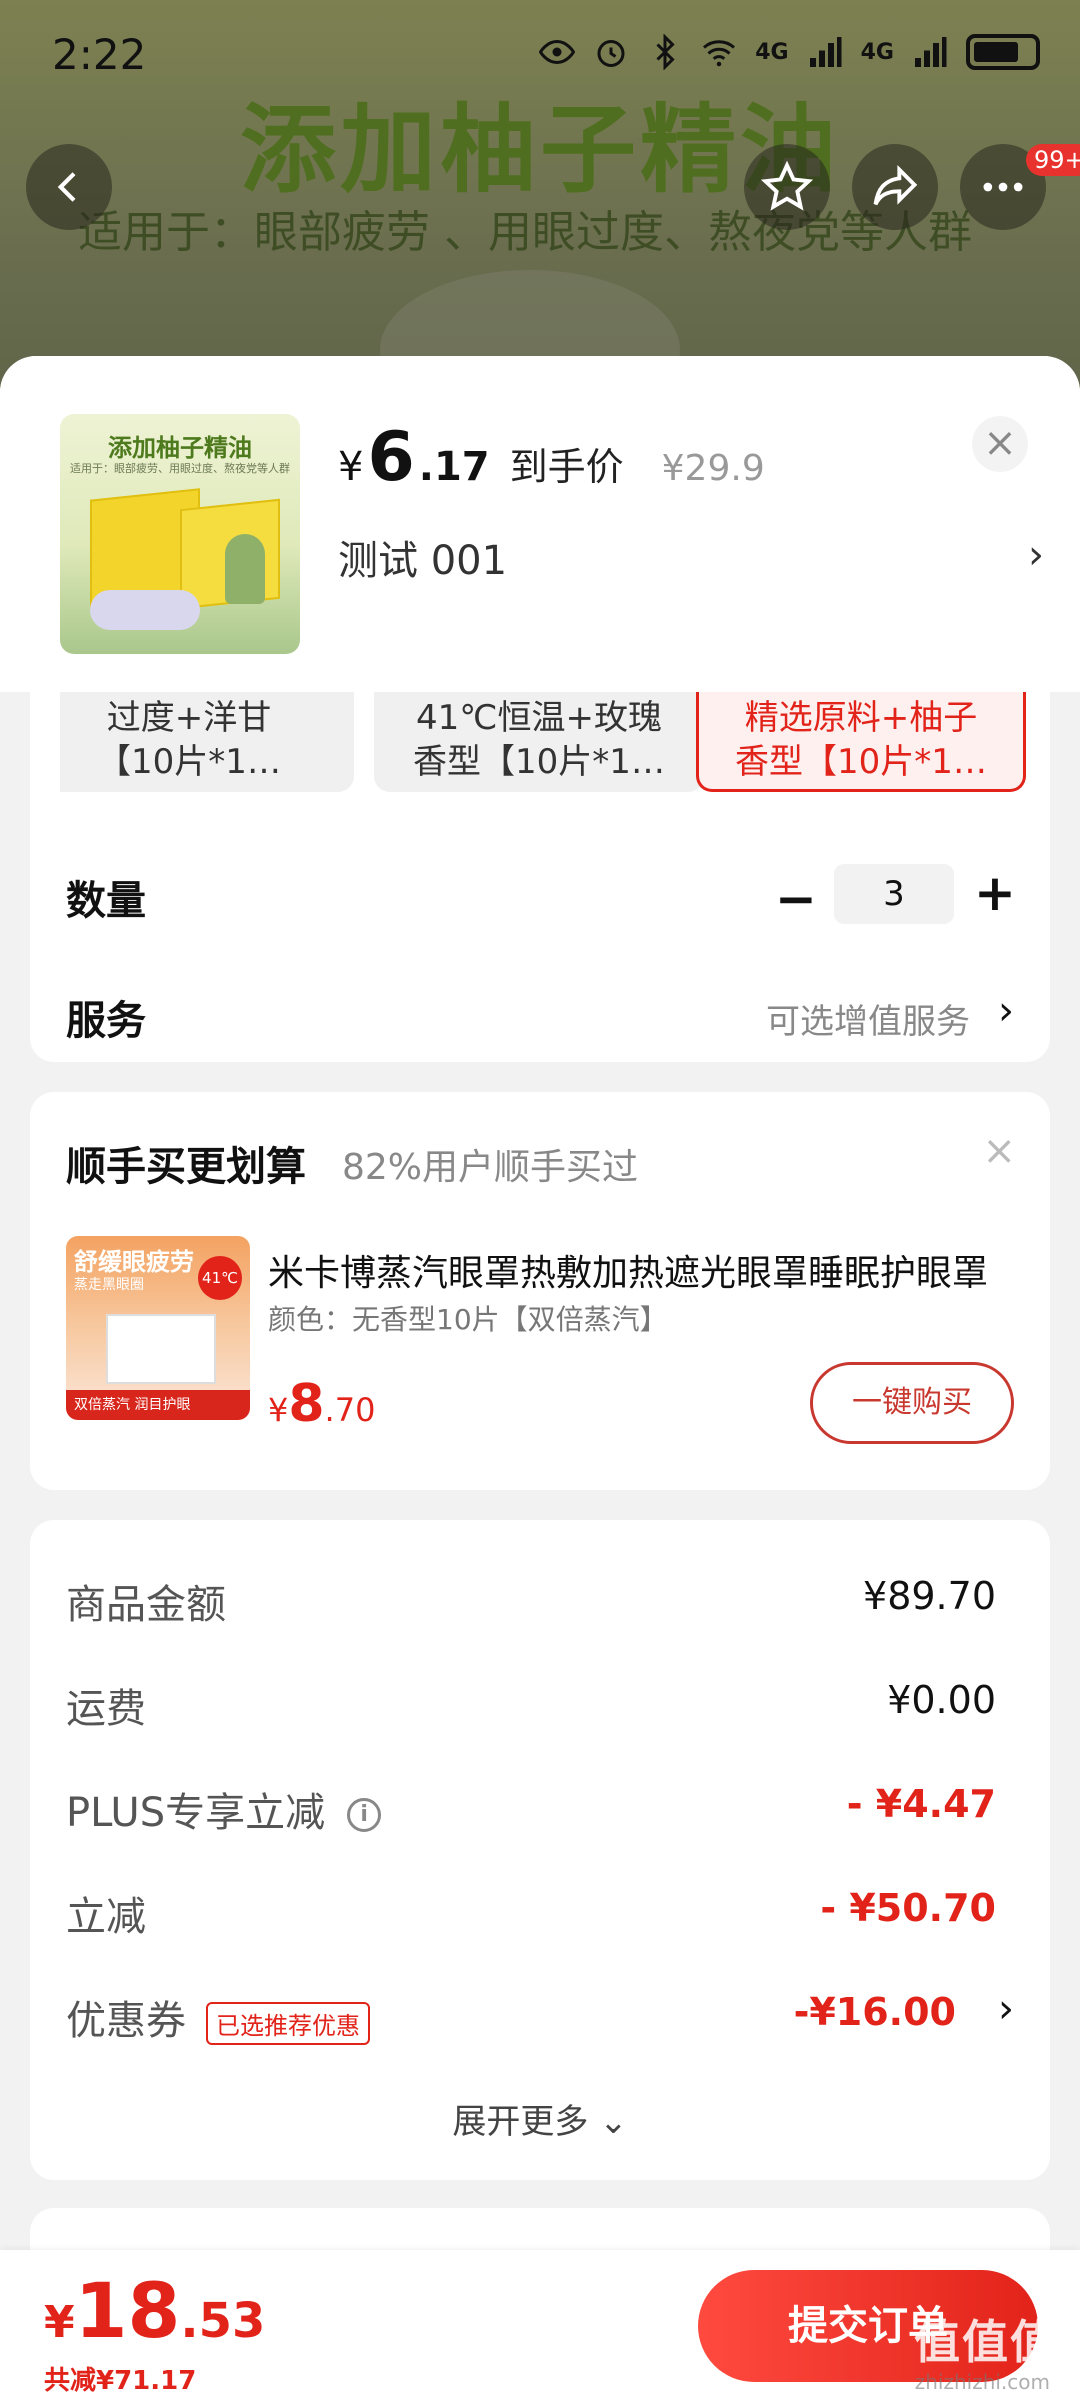  I want to click on variant-line1: 精选原料+柚子, so click(861, 718).